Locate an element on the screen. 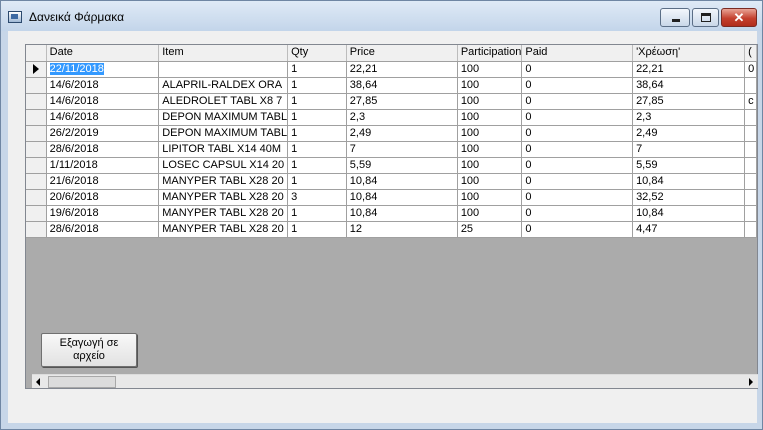  cell-date: 19/6/2018 is located at coordinates (103, 213).